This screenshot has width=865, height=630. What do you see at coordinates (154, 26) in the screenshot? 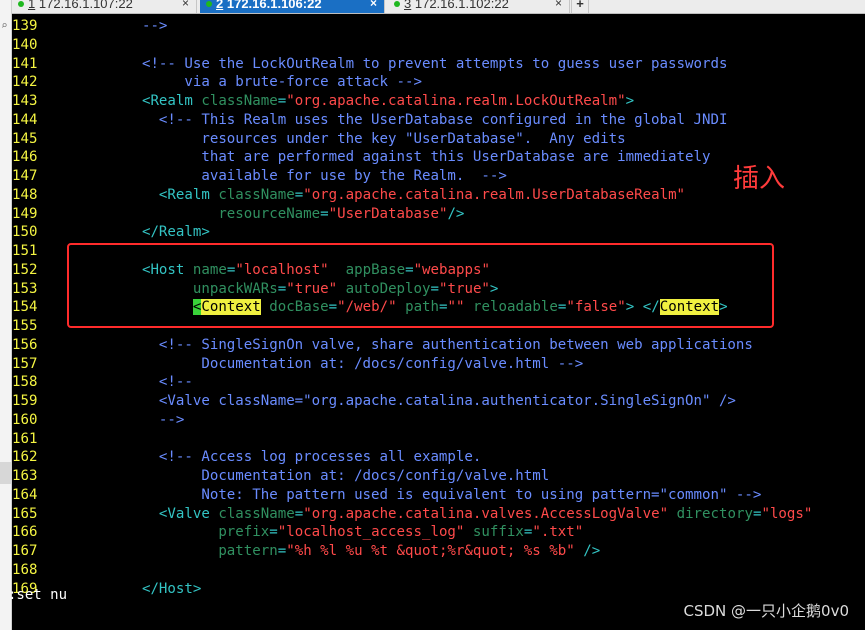
I see `code-token: -->` at bounding box center [154, 26].